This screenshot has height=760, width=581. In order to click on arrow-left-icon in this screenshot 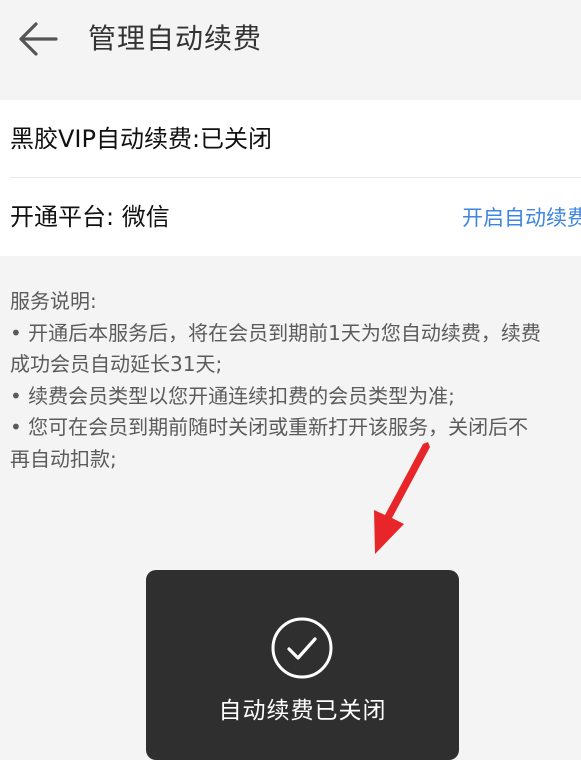, I will do `click(38, 39)`.